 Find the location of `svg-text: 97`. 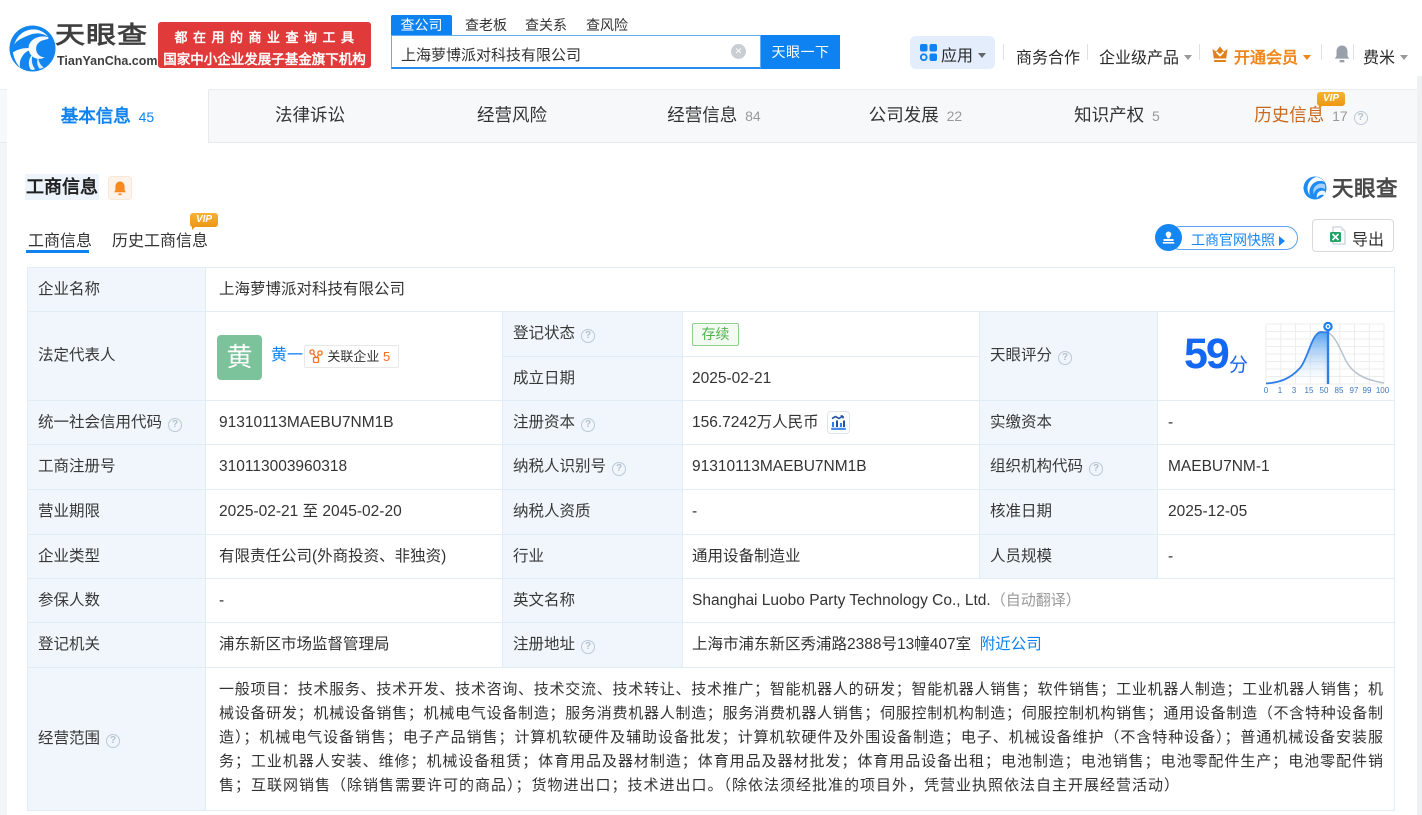

svg-text: 97 is located at coordinates (1354, 390).